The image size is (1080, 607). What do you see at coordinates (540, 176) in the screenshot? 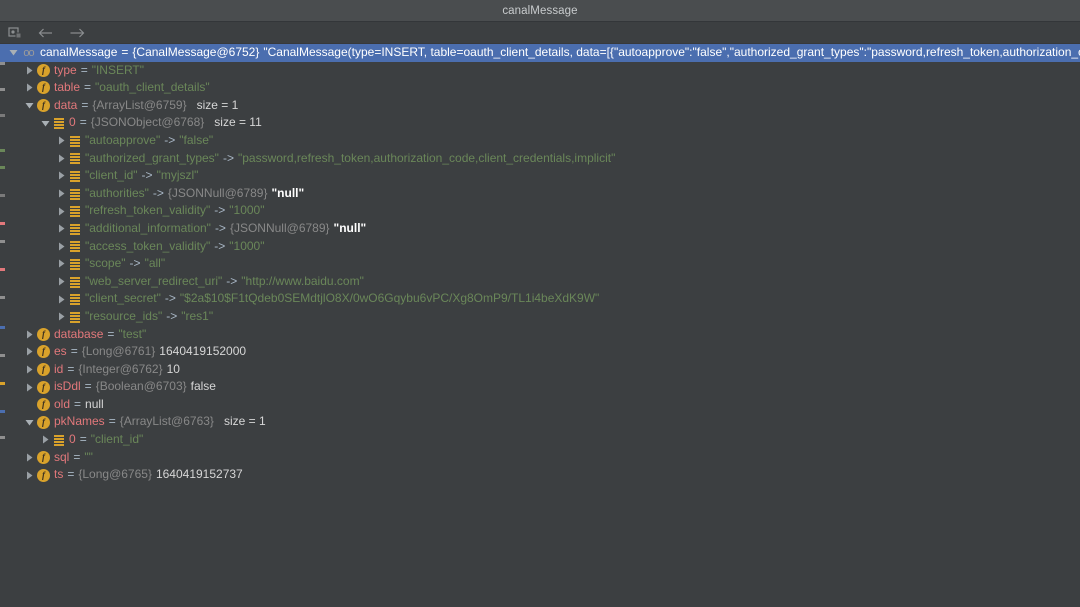
I see `tree-row: "client_id" -> "myjszl"` at bounding box center [540, 176].